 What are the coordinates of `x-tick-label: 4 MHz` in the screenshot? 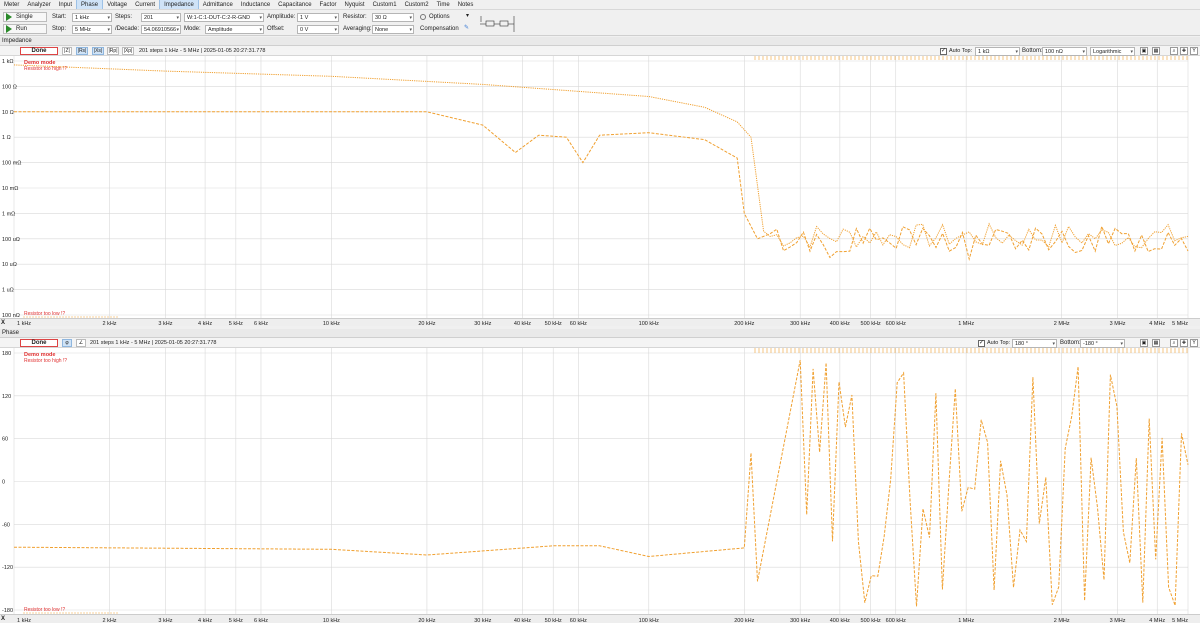 It's located at (1157, 324).